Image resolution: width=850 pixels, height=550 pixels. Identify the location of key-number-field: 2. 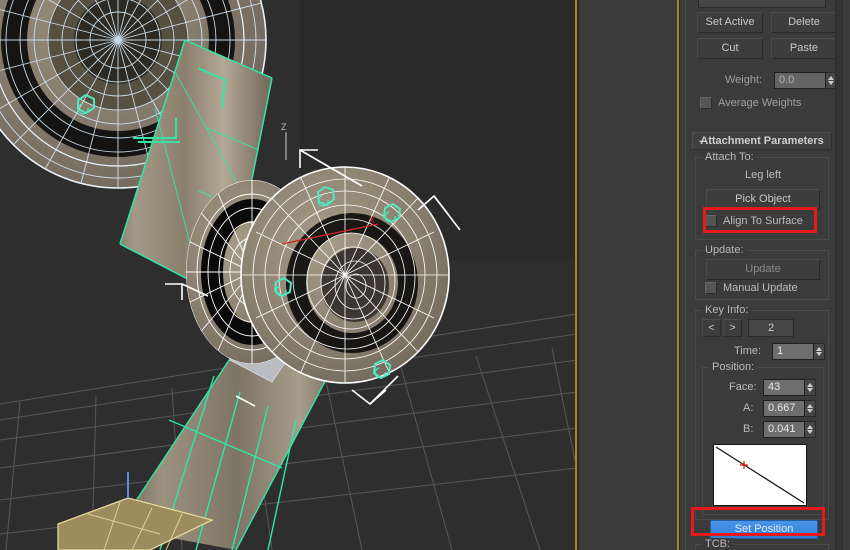
(771, 328).